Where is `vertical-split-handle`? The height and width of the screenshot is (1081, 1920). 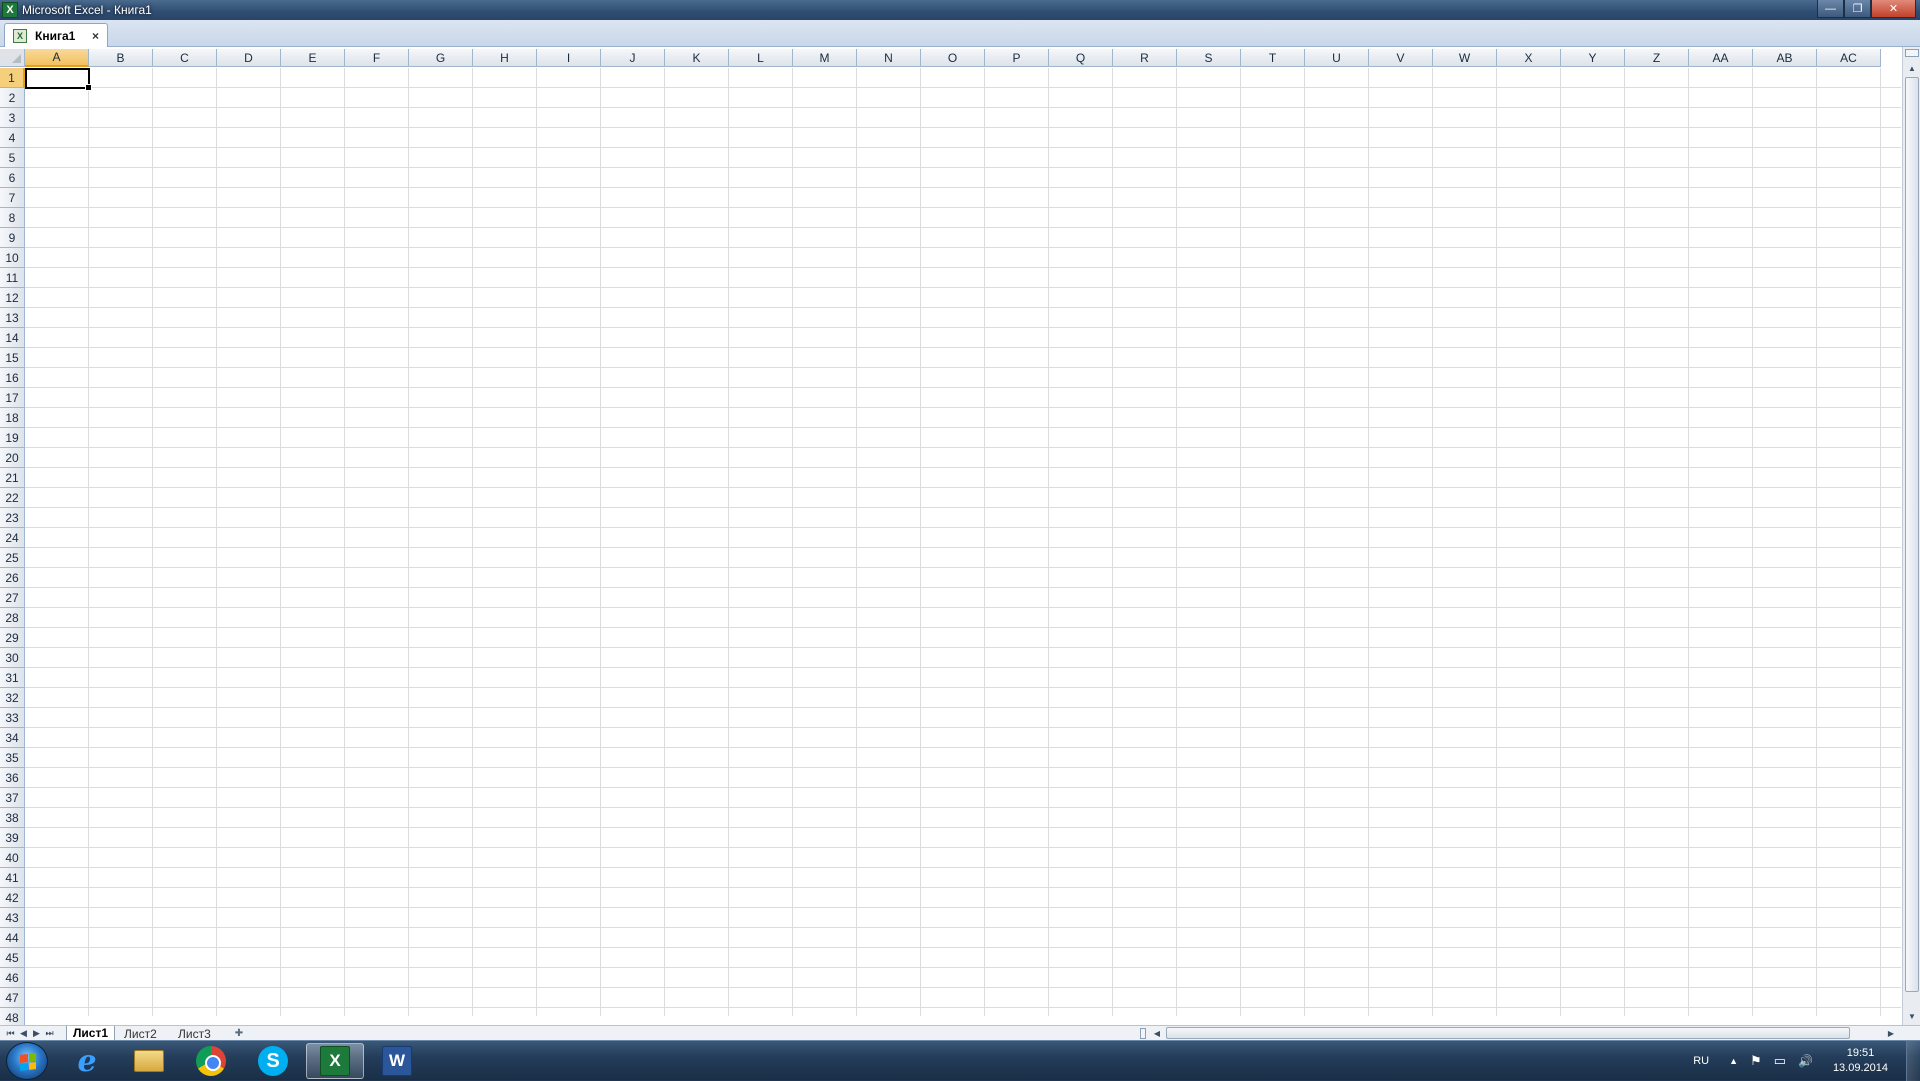
vertical-split-handle is located at coordinates (1912, 53).